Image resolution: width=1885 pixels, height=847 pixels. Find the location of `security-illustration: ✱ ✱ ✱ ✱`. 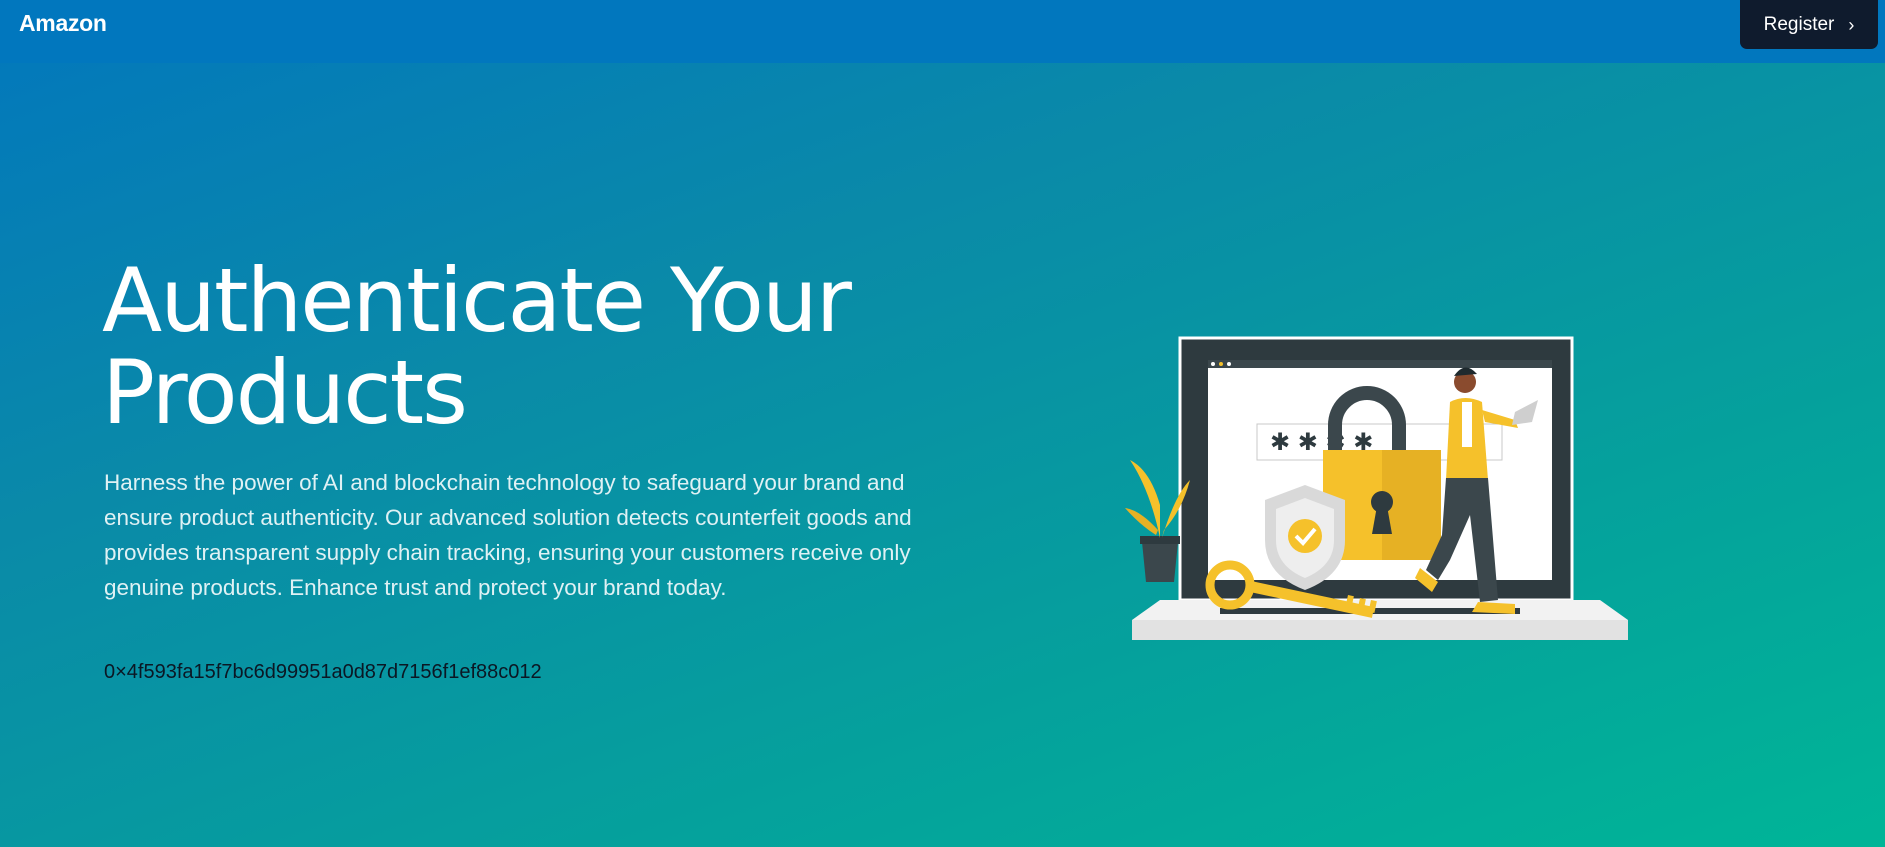

security-illustration: ✱ ✱ ✱ ✱ is located at coordinates (1376, 488).